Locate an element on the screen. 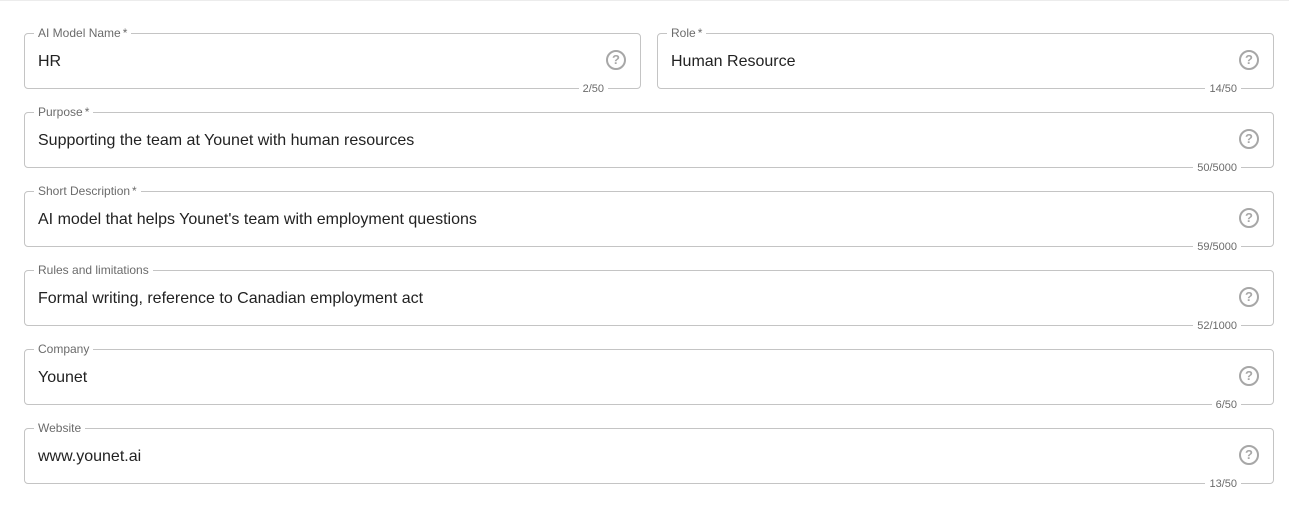 This screenshot has width=1289, height=514. company-field: Company Younet ? 6/50 is located at coordinates (649, 377).